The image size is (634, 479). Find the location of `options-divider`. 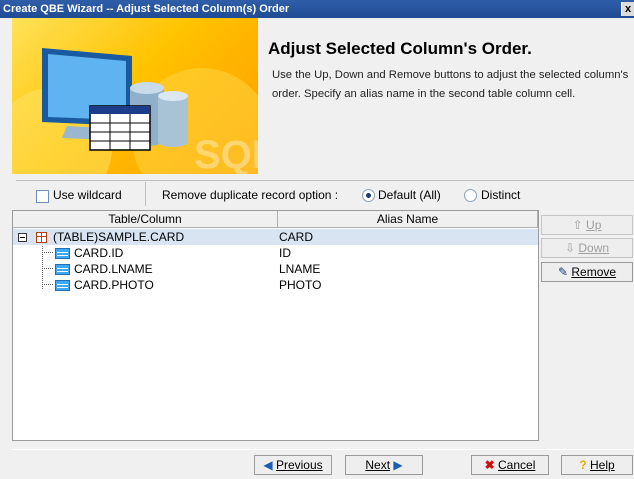

options-divider is located at coordinates (325, 180).